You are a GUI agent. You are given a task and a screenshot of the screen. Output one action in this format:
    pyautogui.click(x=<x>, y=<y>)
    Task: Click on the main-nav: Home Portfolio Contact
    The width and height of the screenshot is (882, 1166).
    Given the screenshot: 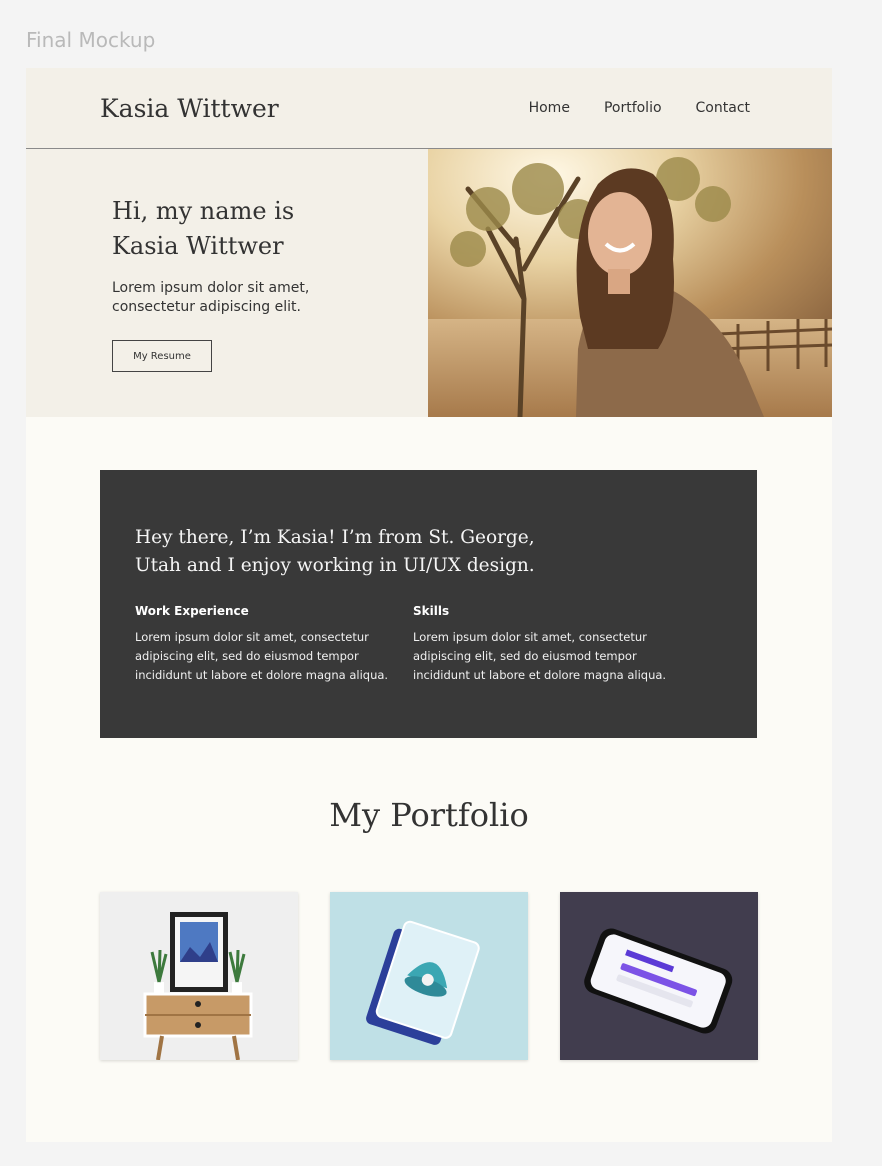 What is the action you would take?
    pyautogui.click(x=639, y=108)
    